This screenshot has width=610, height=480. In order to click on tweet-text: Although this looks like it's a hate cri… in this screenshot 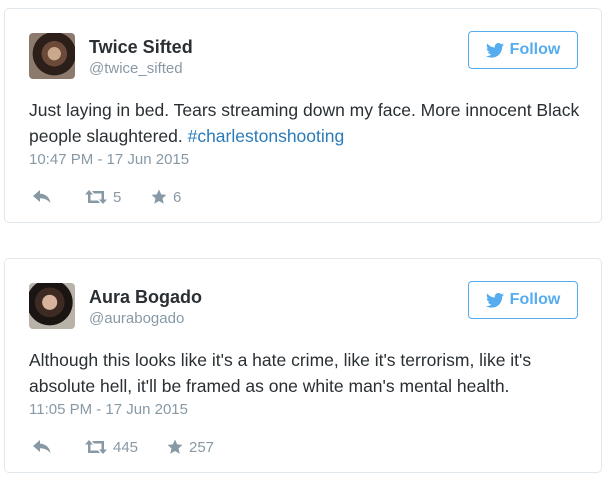, I will do `click(280, 373)`.